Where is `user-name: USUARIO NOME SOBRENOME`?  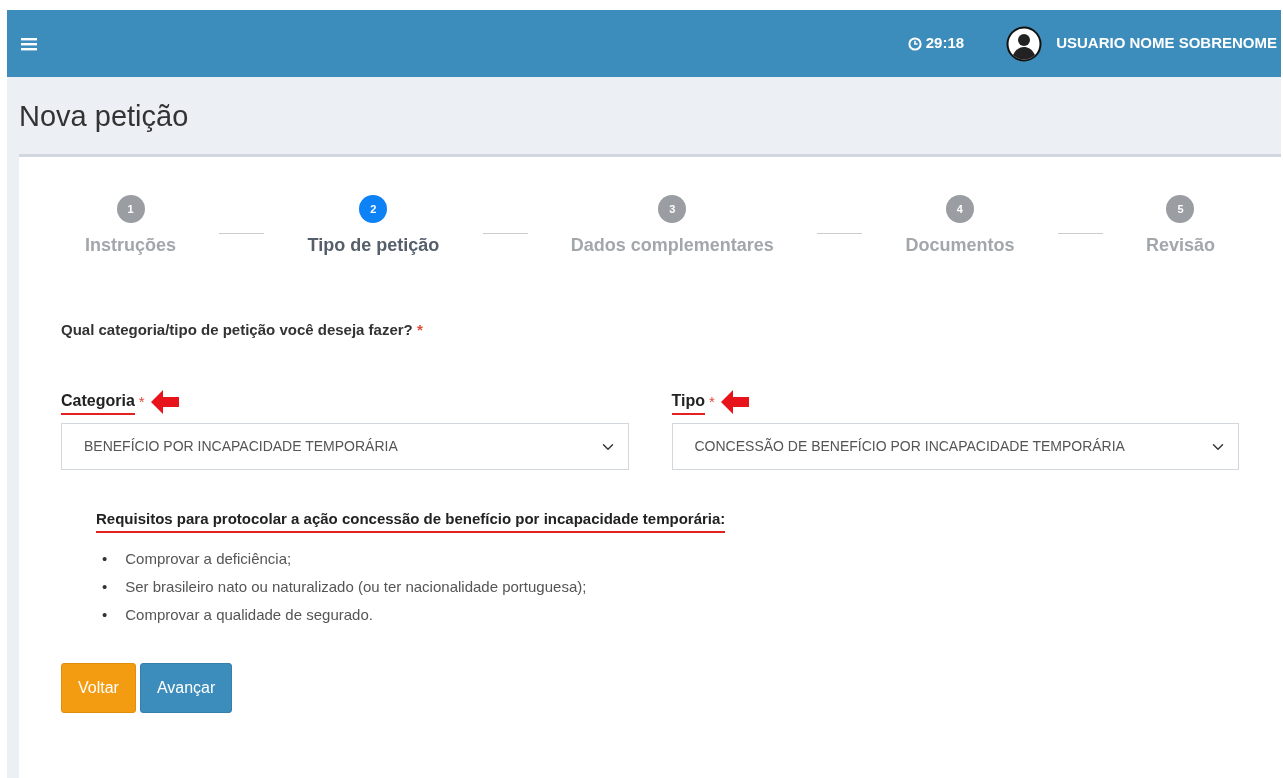 user-name: USUARIO NOME SOBRENOME is located at coordinates (1166, 43).